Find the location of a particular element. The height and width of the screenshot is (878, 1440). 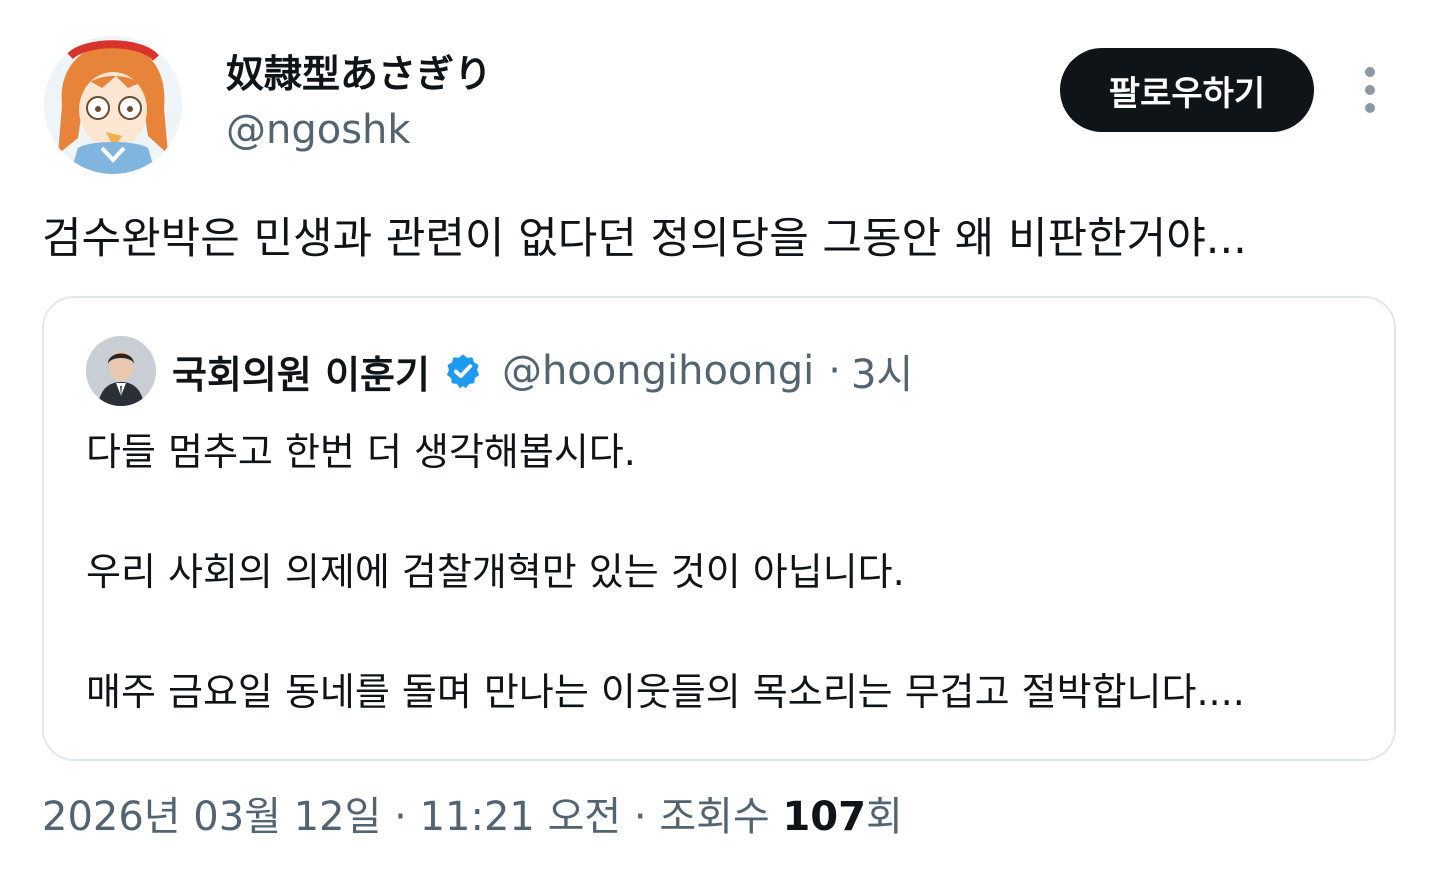

more-vertical-icon is located at coordinates (1370, 90).